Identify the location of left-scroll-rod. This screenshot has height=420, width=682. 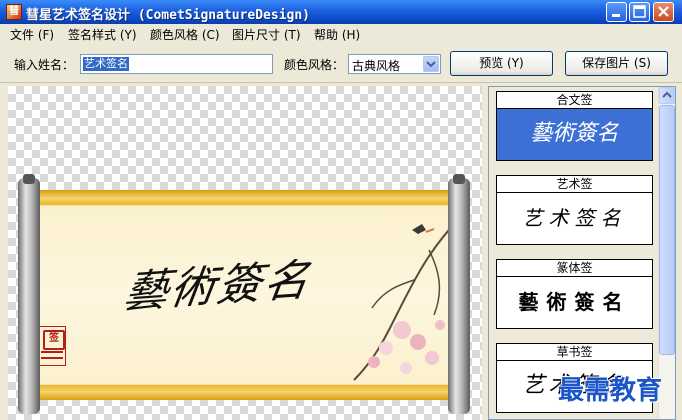
(29, 296).